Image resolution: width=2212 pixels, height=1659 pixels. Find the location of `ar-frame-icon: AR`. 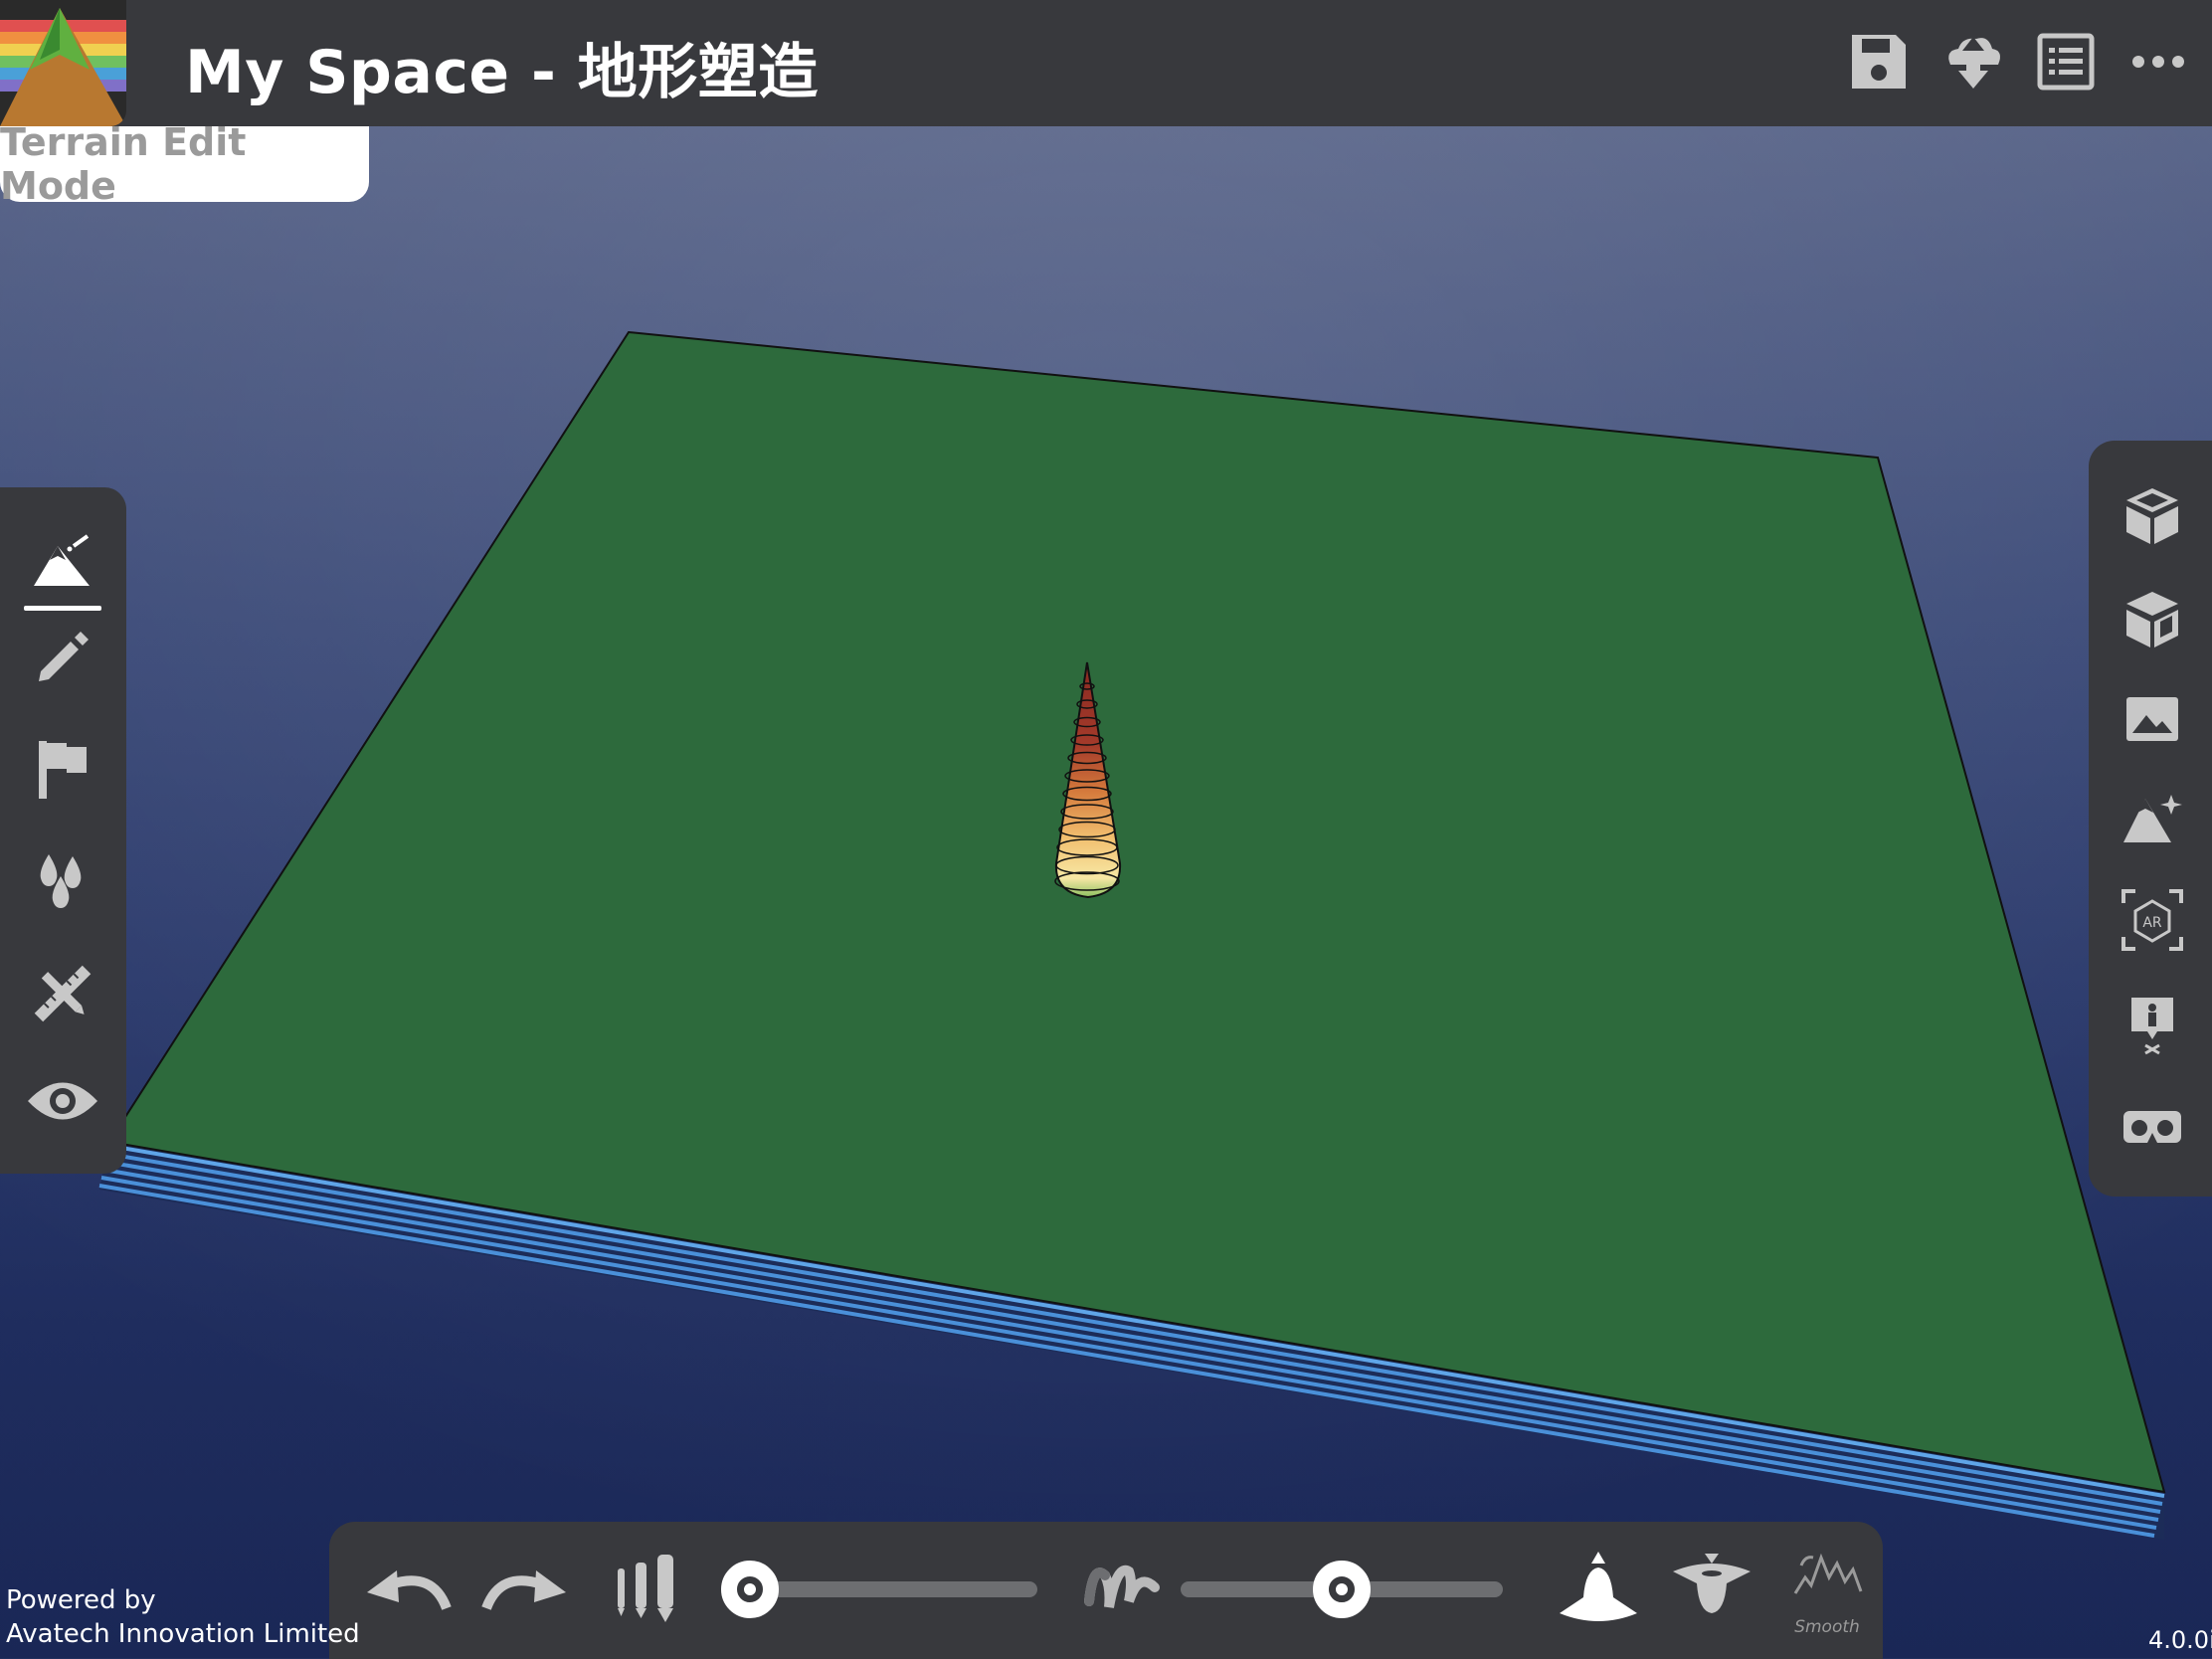

ar-frame-icon: AR is located at coordinates (2152, 922).